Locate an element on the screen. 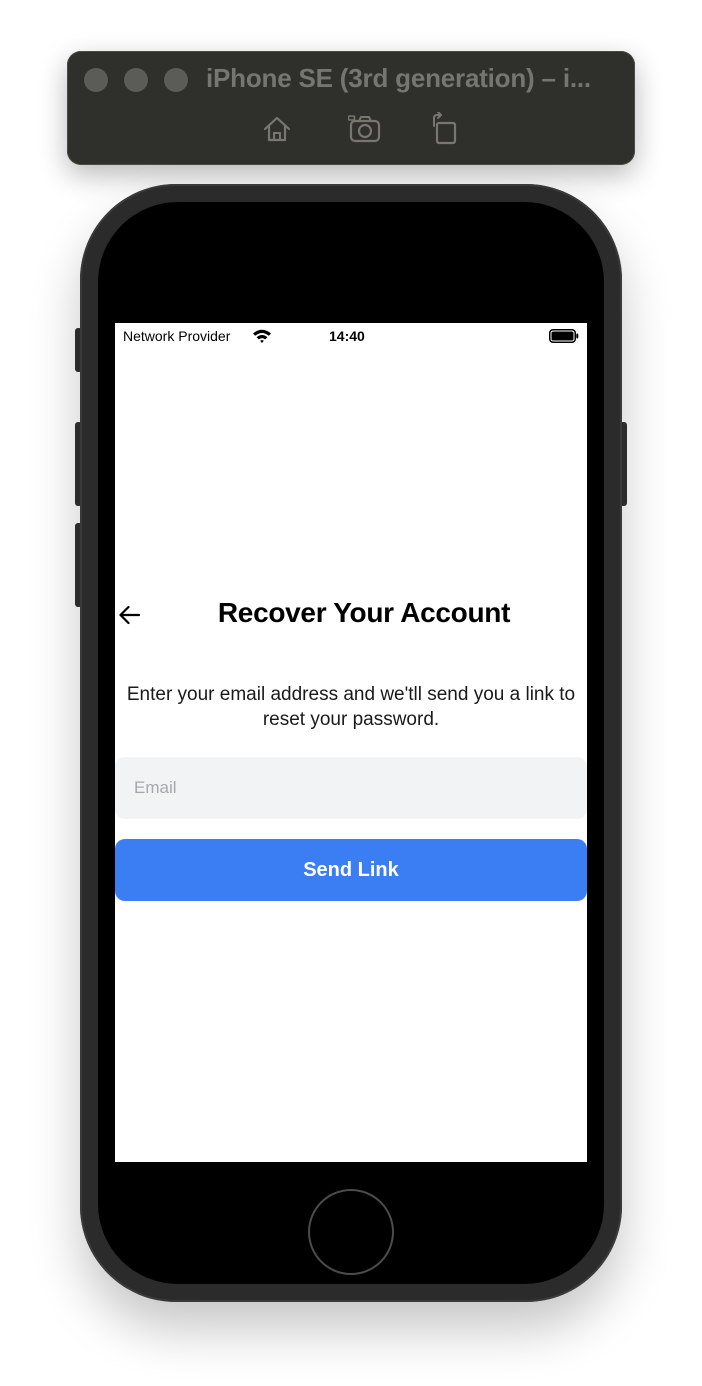 The width and height of the screenshot is (702, 1386). status-bar: Network Provider 14:40 is located at coordinates (351, 336).